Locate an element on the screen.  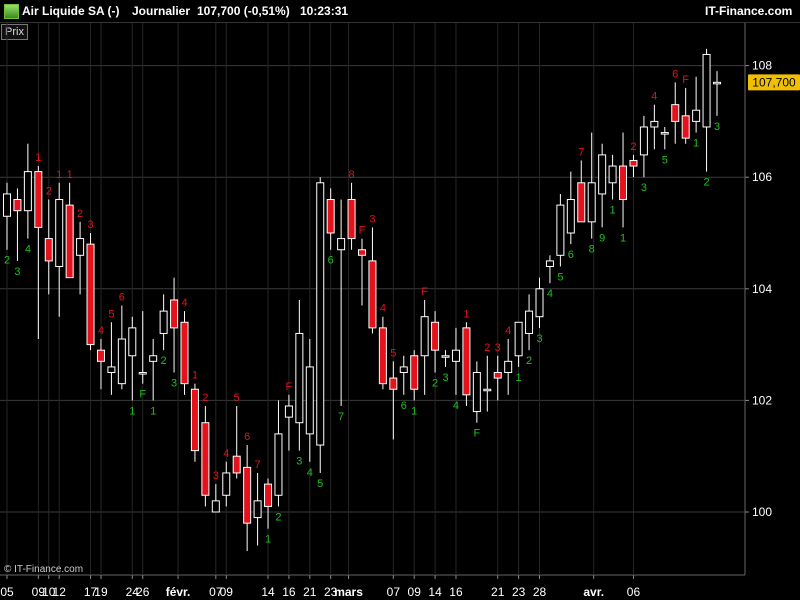
x-tick-label: 16 is located at coordinates (289, 592).